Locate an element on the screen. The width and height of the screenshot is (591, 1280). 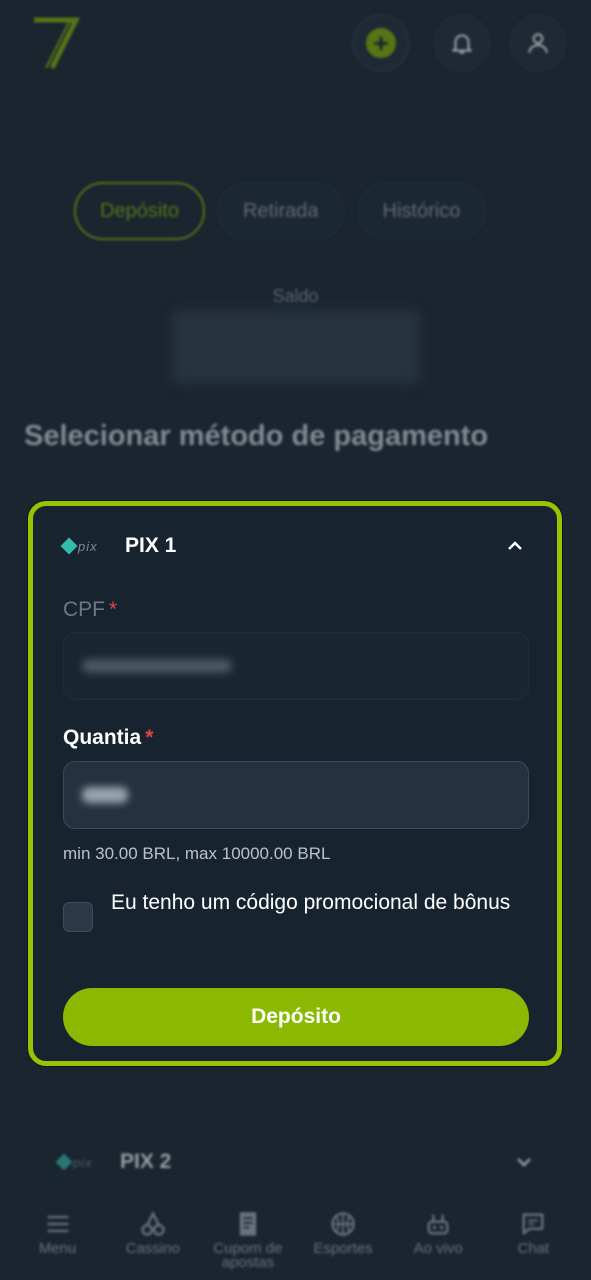
plus-icon: + is located at coordinates (381, 43).